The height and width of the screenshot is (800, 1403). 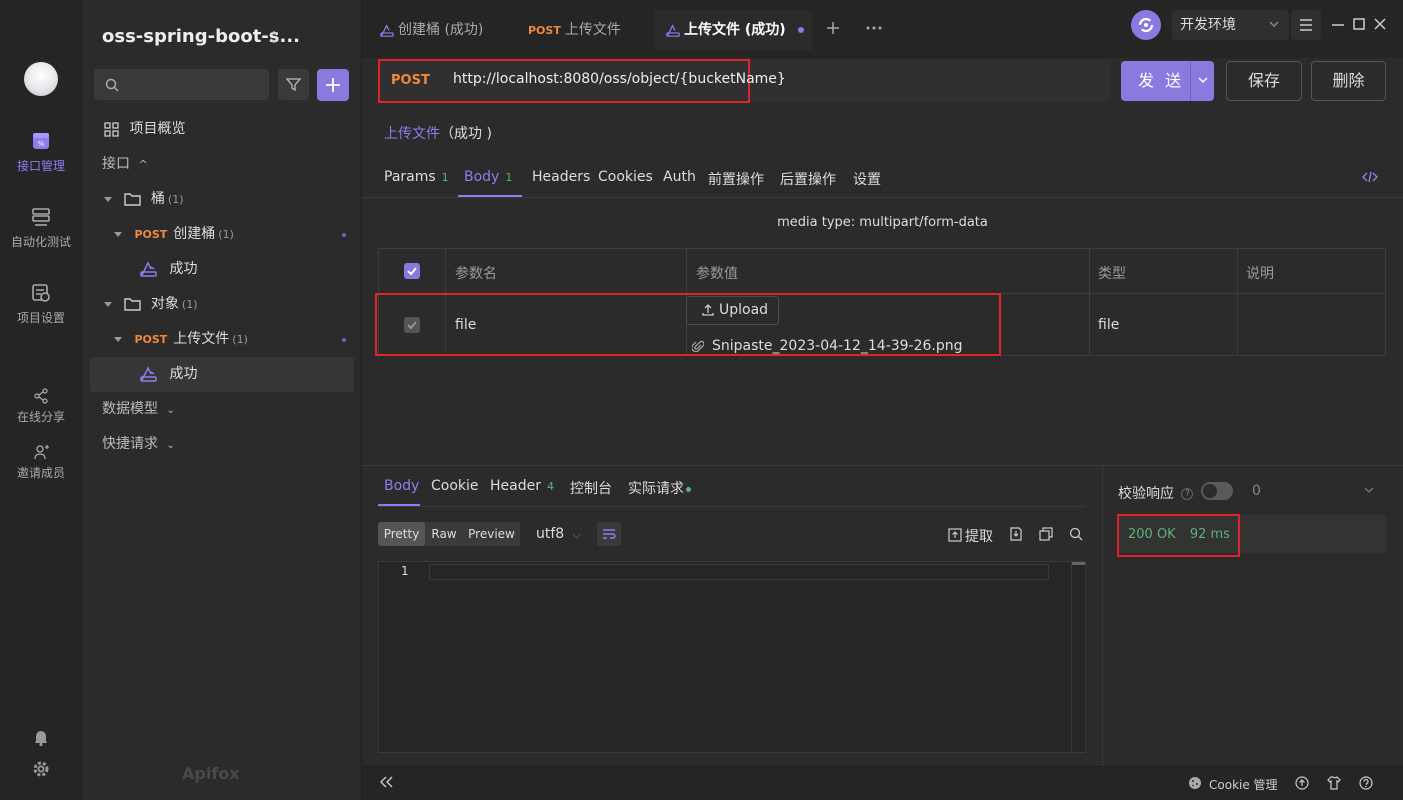 I want to click on method-select: POST, so click(x=410, y=80).